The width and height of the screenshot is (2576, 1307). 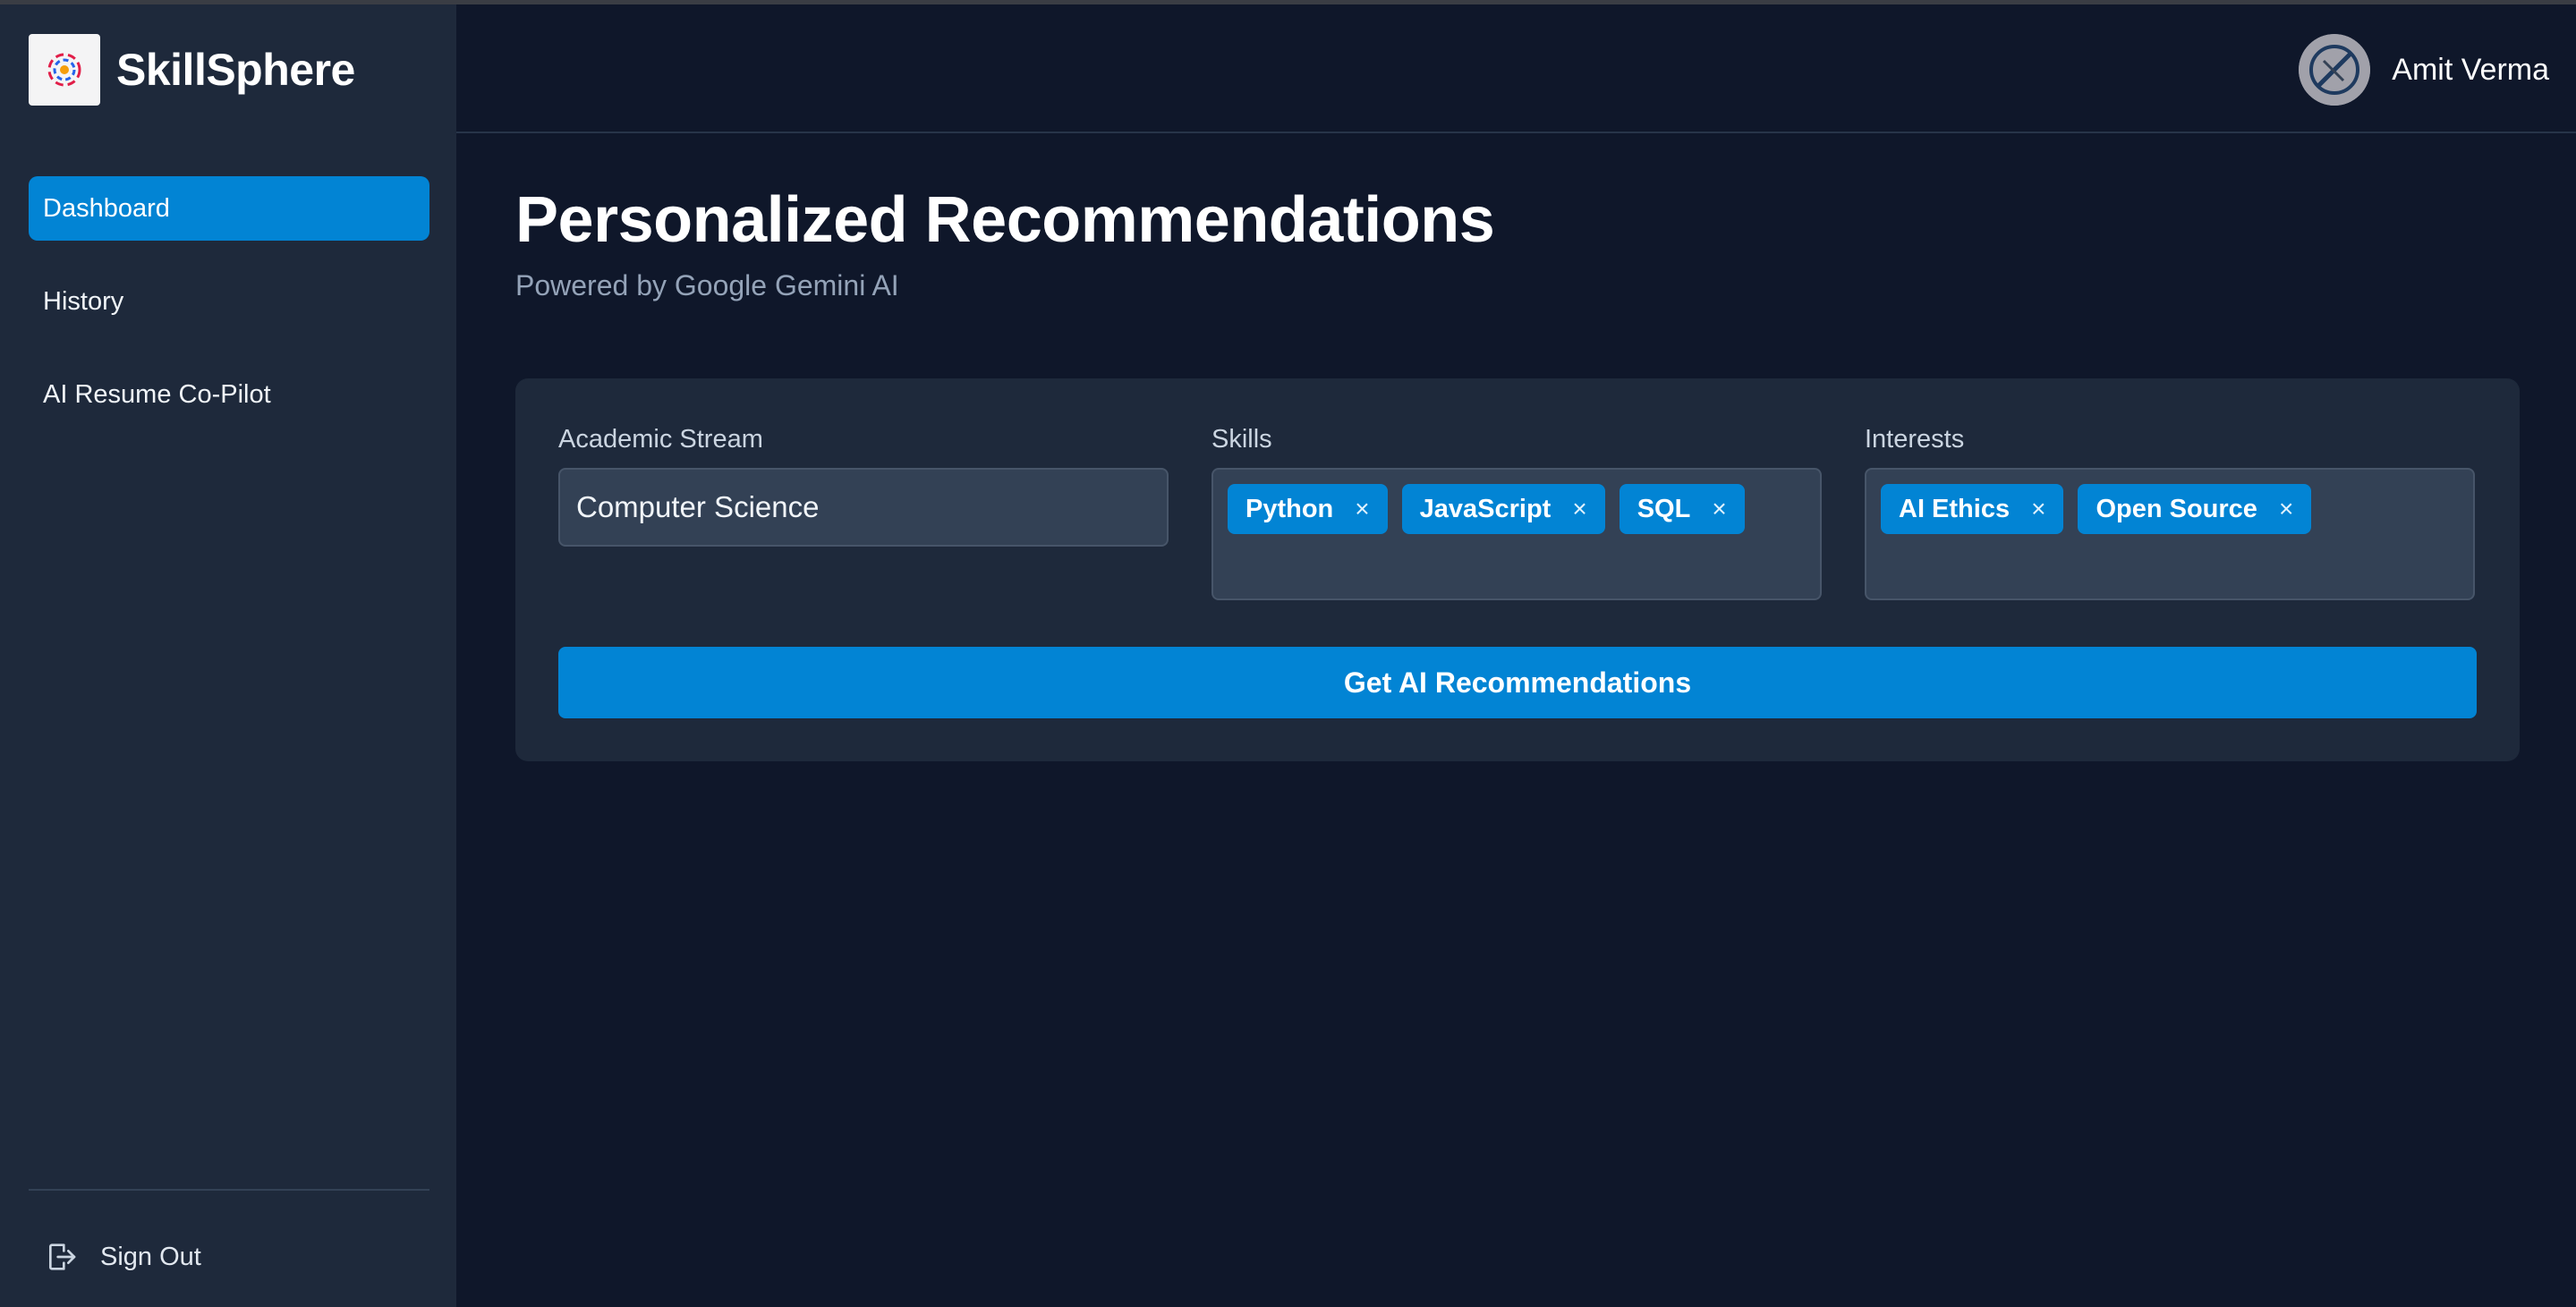 What do you see at coordinates (660, 439) in the screenshot?
I see `academic-stream-label: Academic Stream` at bounding box center [660, 439].